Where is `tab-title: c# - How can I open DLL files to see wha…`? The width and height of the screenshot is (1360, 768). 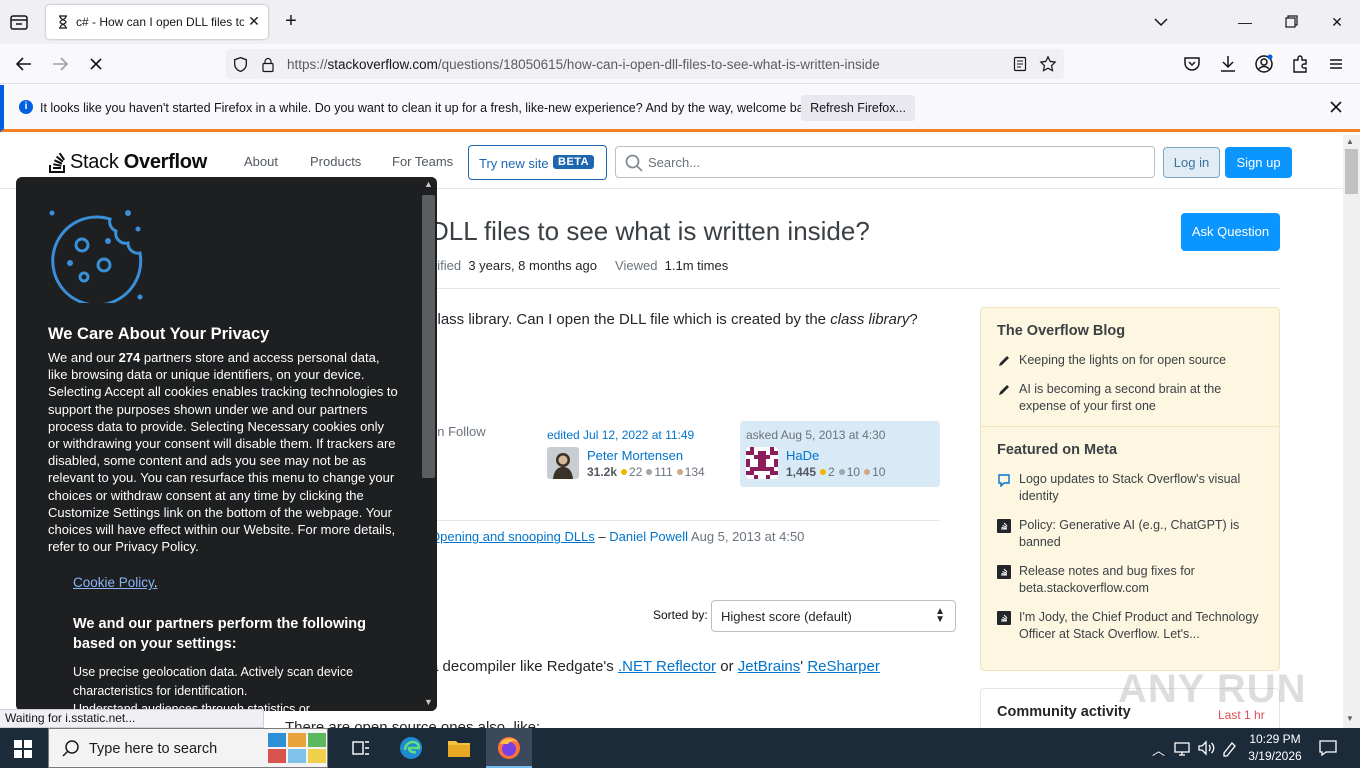
tab-title: c# - How can I open DLL files to see wha… is located at coordinates (160, 22).